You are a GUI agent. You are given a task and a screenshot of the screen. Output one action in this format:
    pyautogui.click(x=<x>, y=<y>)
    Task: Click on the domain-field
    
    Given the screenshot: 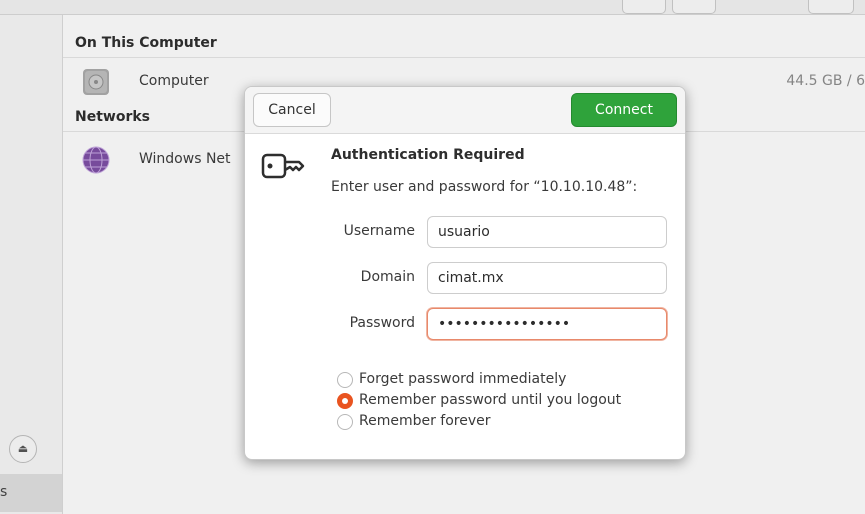 What is the action you would take?
    pyautogui.click(x=547, y=278)
    